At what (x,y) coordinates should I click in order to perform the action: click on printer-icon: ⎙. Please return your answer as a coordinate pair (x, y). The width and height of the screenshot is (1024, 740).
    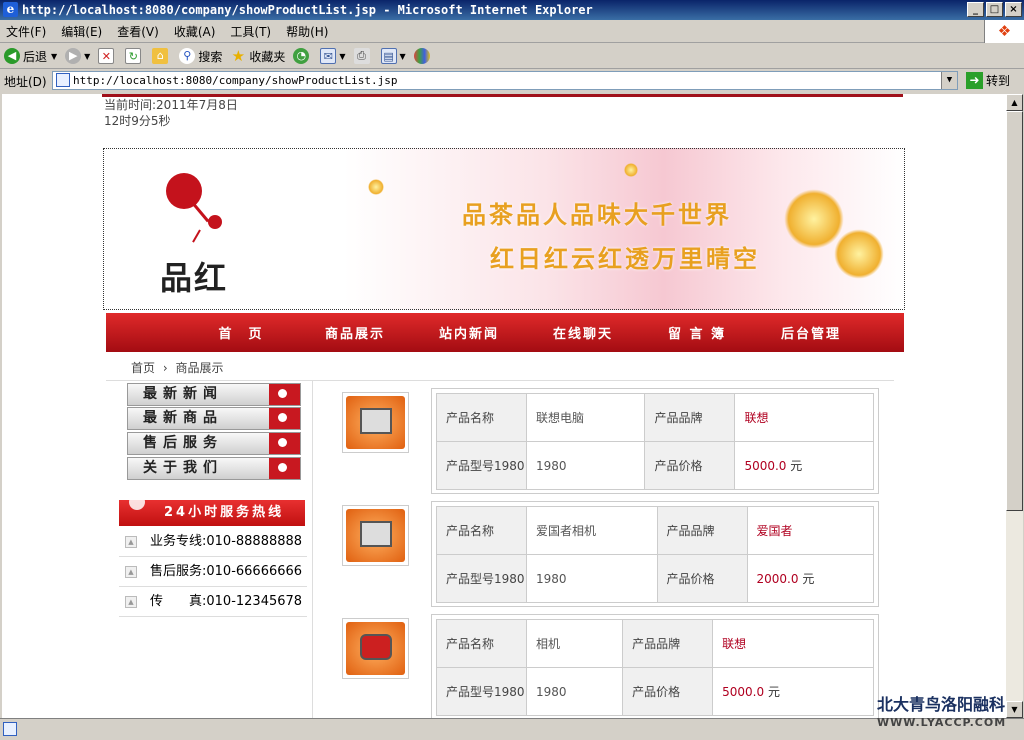
    Looking at the image, I should click on (361, 56).